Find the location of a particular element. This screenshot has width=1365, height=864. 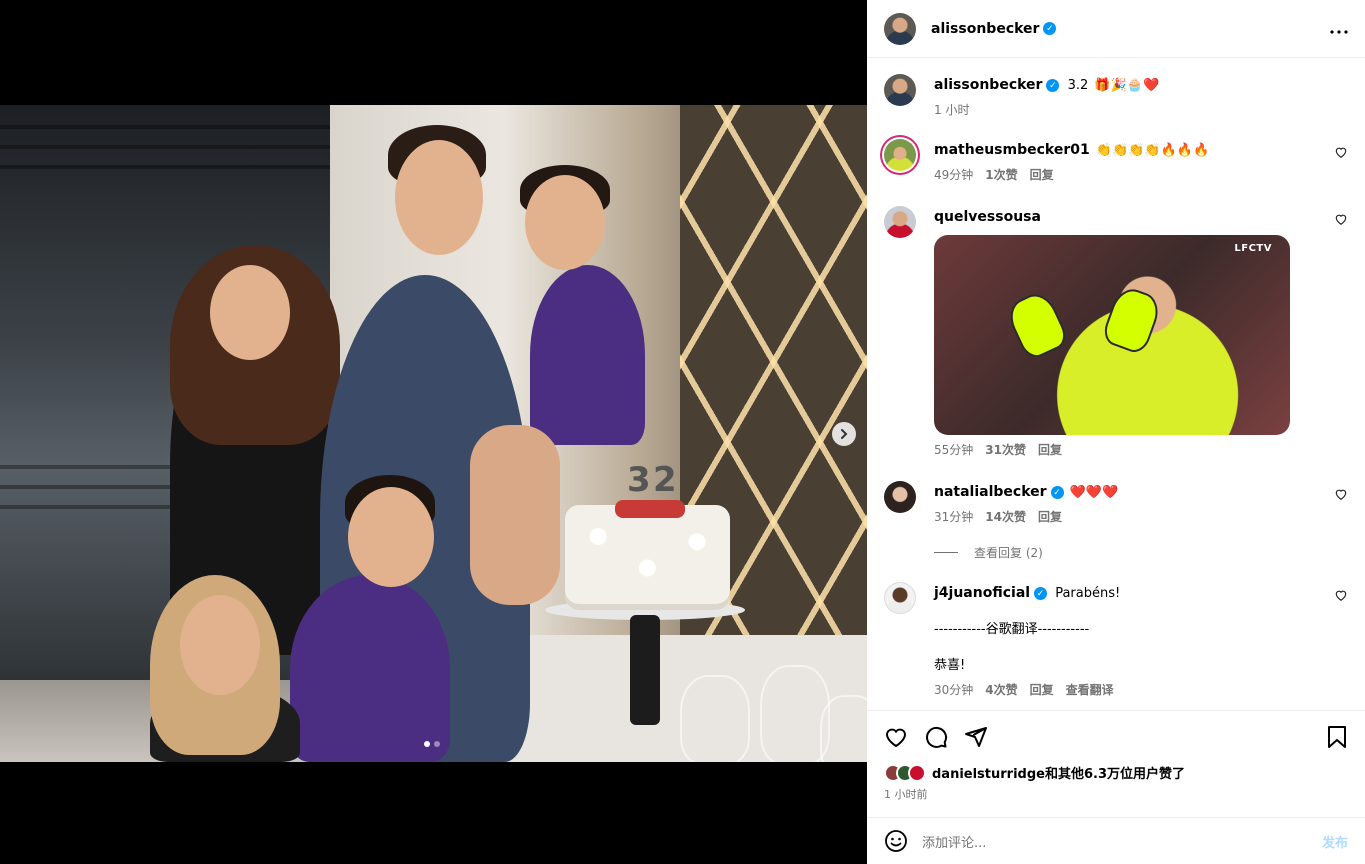

author-username: alissonbecker is located at coordinates (985, 29).